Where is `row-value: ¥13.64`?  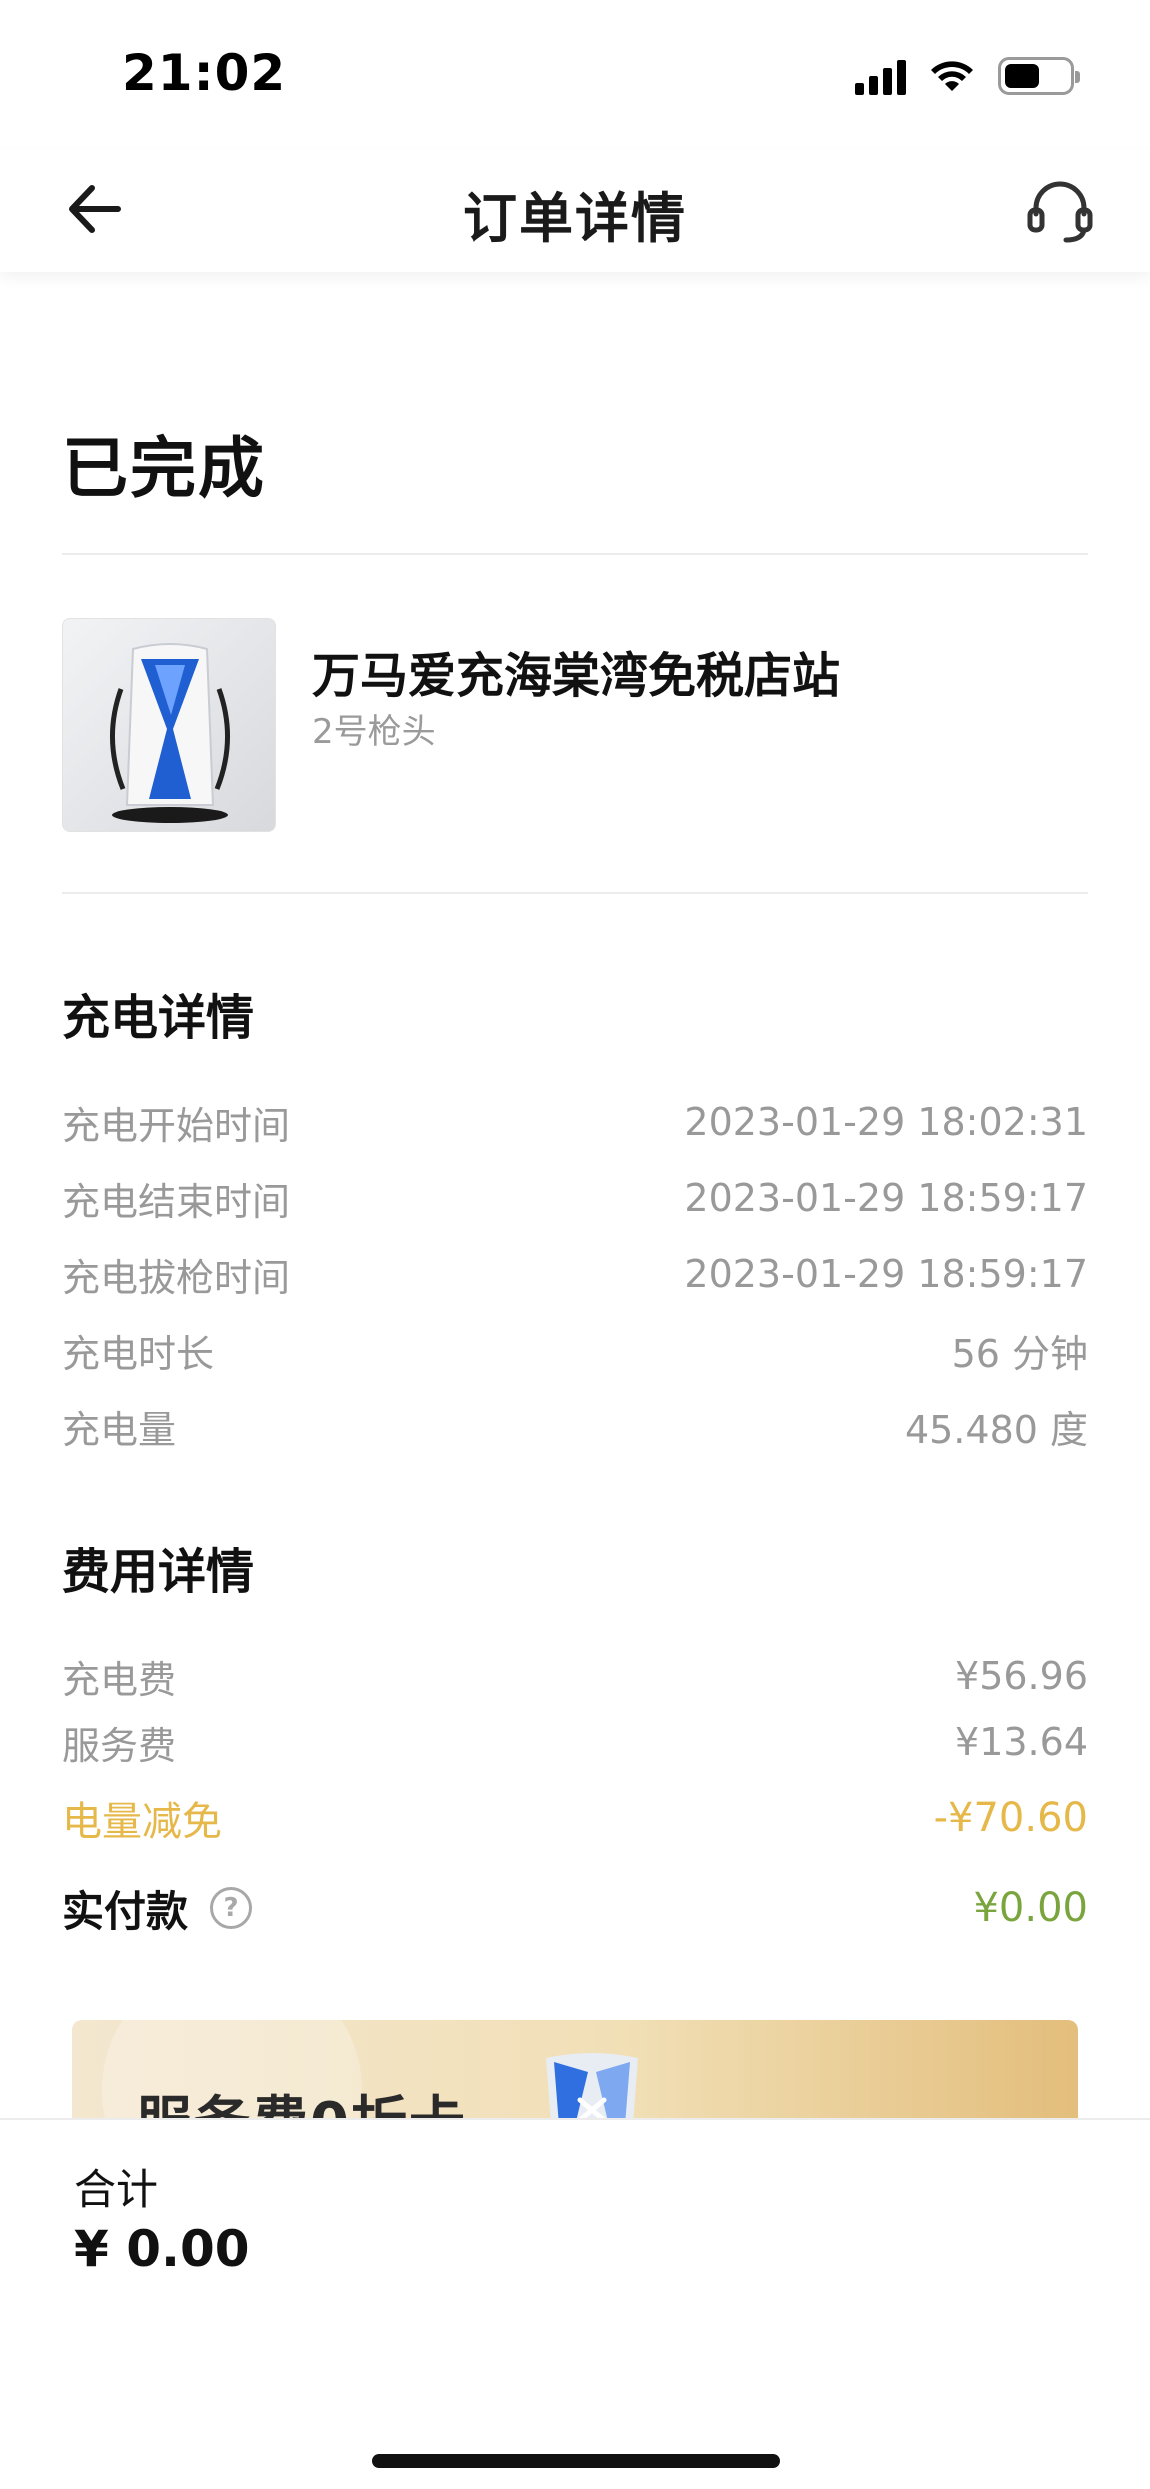 row-value: ¥13.64 is located at coordinates (1021, 1742).